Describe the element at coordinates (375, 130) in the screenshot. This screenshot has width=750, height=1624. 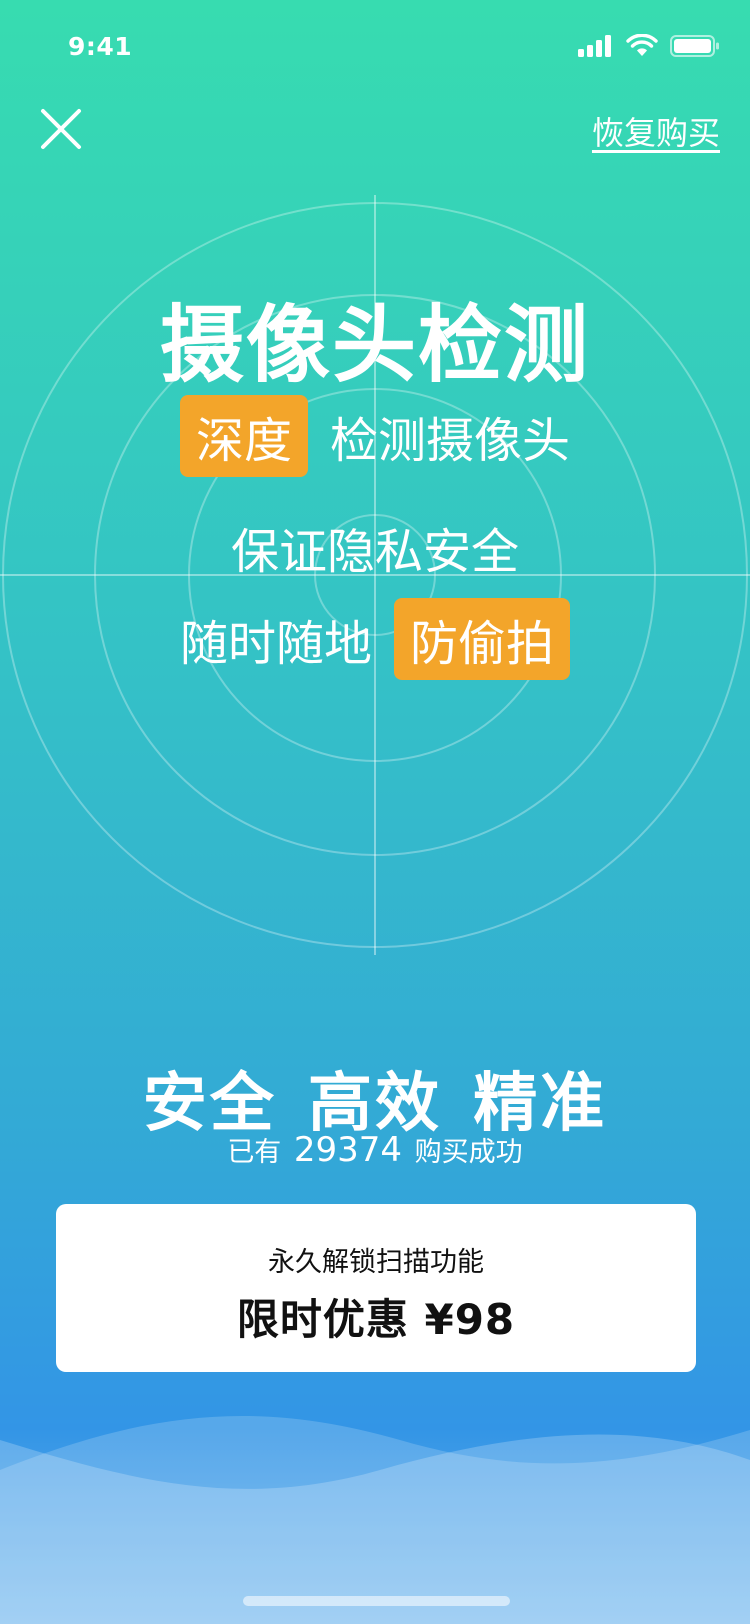
I see `nav-bar: 恢复购买` at that location.